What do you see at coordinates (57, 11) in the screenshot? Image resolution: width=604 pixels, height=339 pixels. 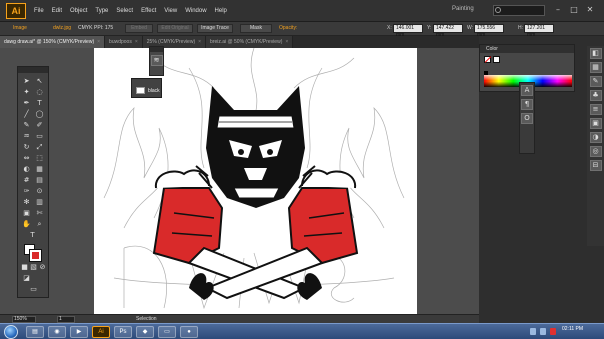 I see `menu-edit: Edit` at bounding box center [57, 11].